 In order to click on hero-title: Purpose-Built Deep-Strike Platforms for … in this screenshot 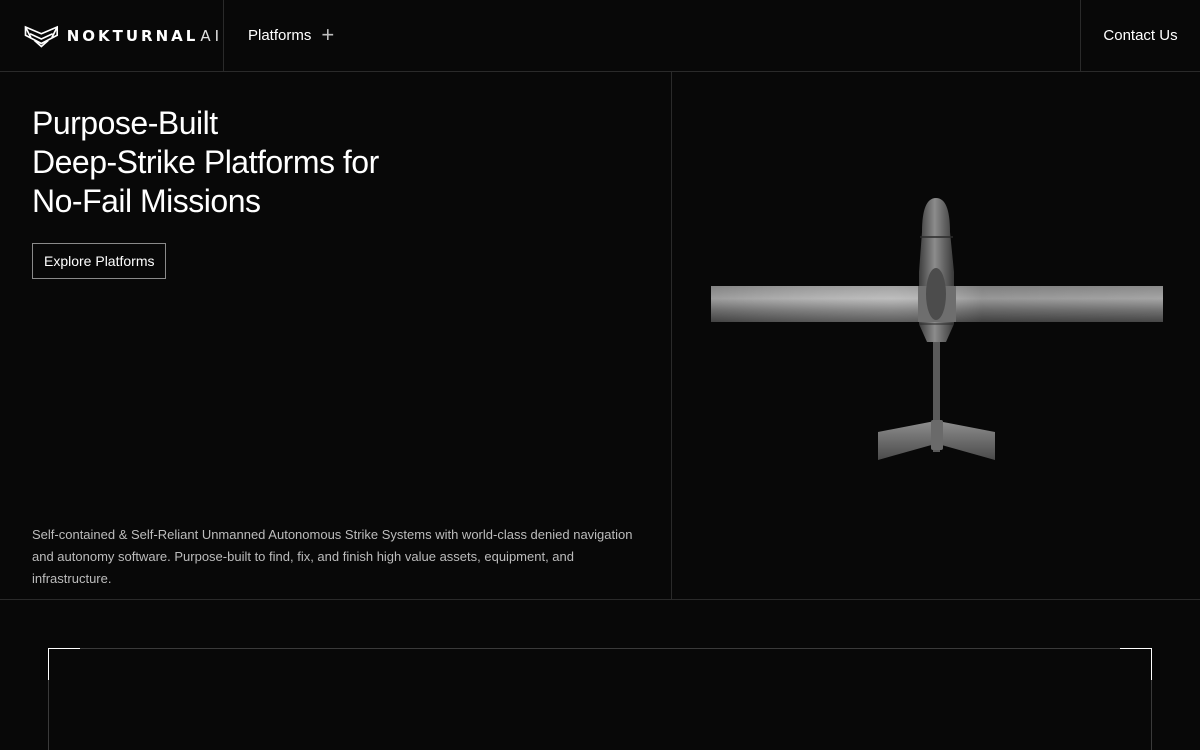, I will do `click(205, 162)`.